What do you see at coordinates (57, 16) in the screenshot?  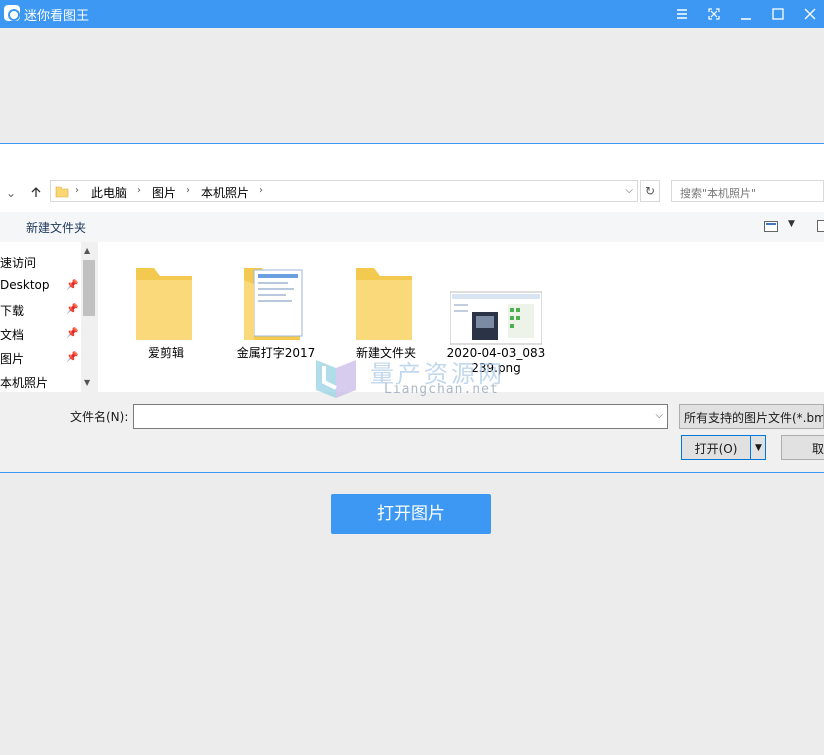 I see `app-title: 迷你看图王` at bounding box center [57, 16].